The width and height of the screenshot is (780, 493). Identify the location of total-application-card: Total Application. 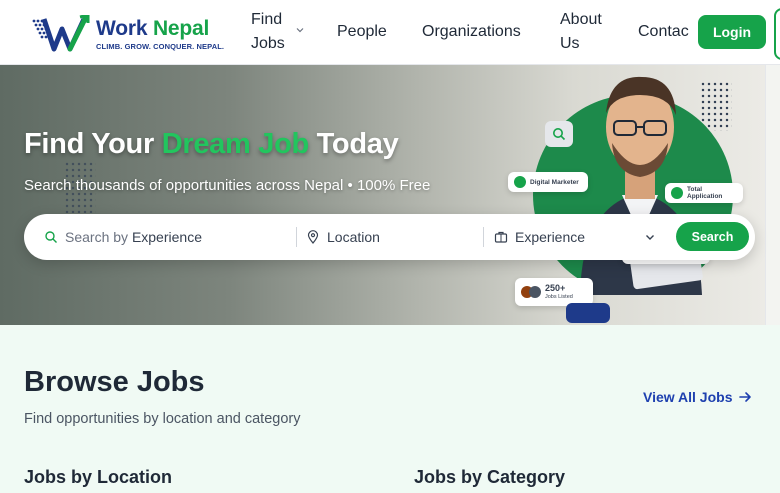
(704, 193).